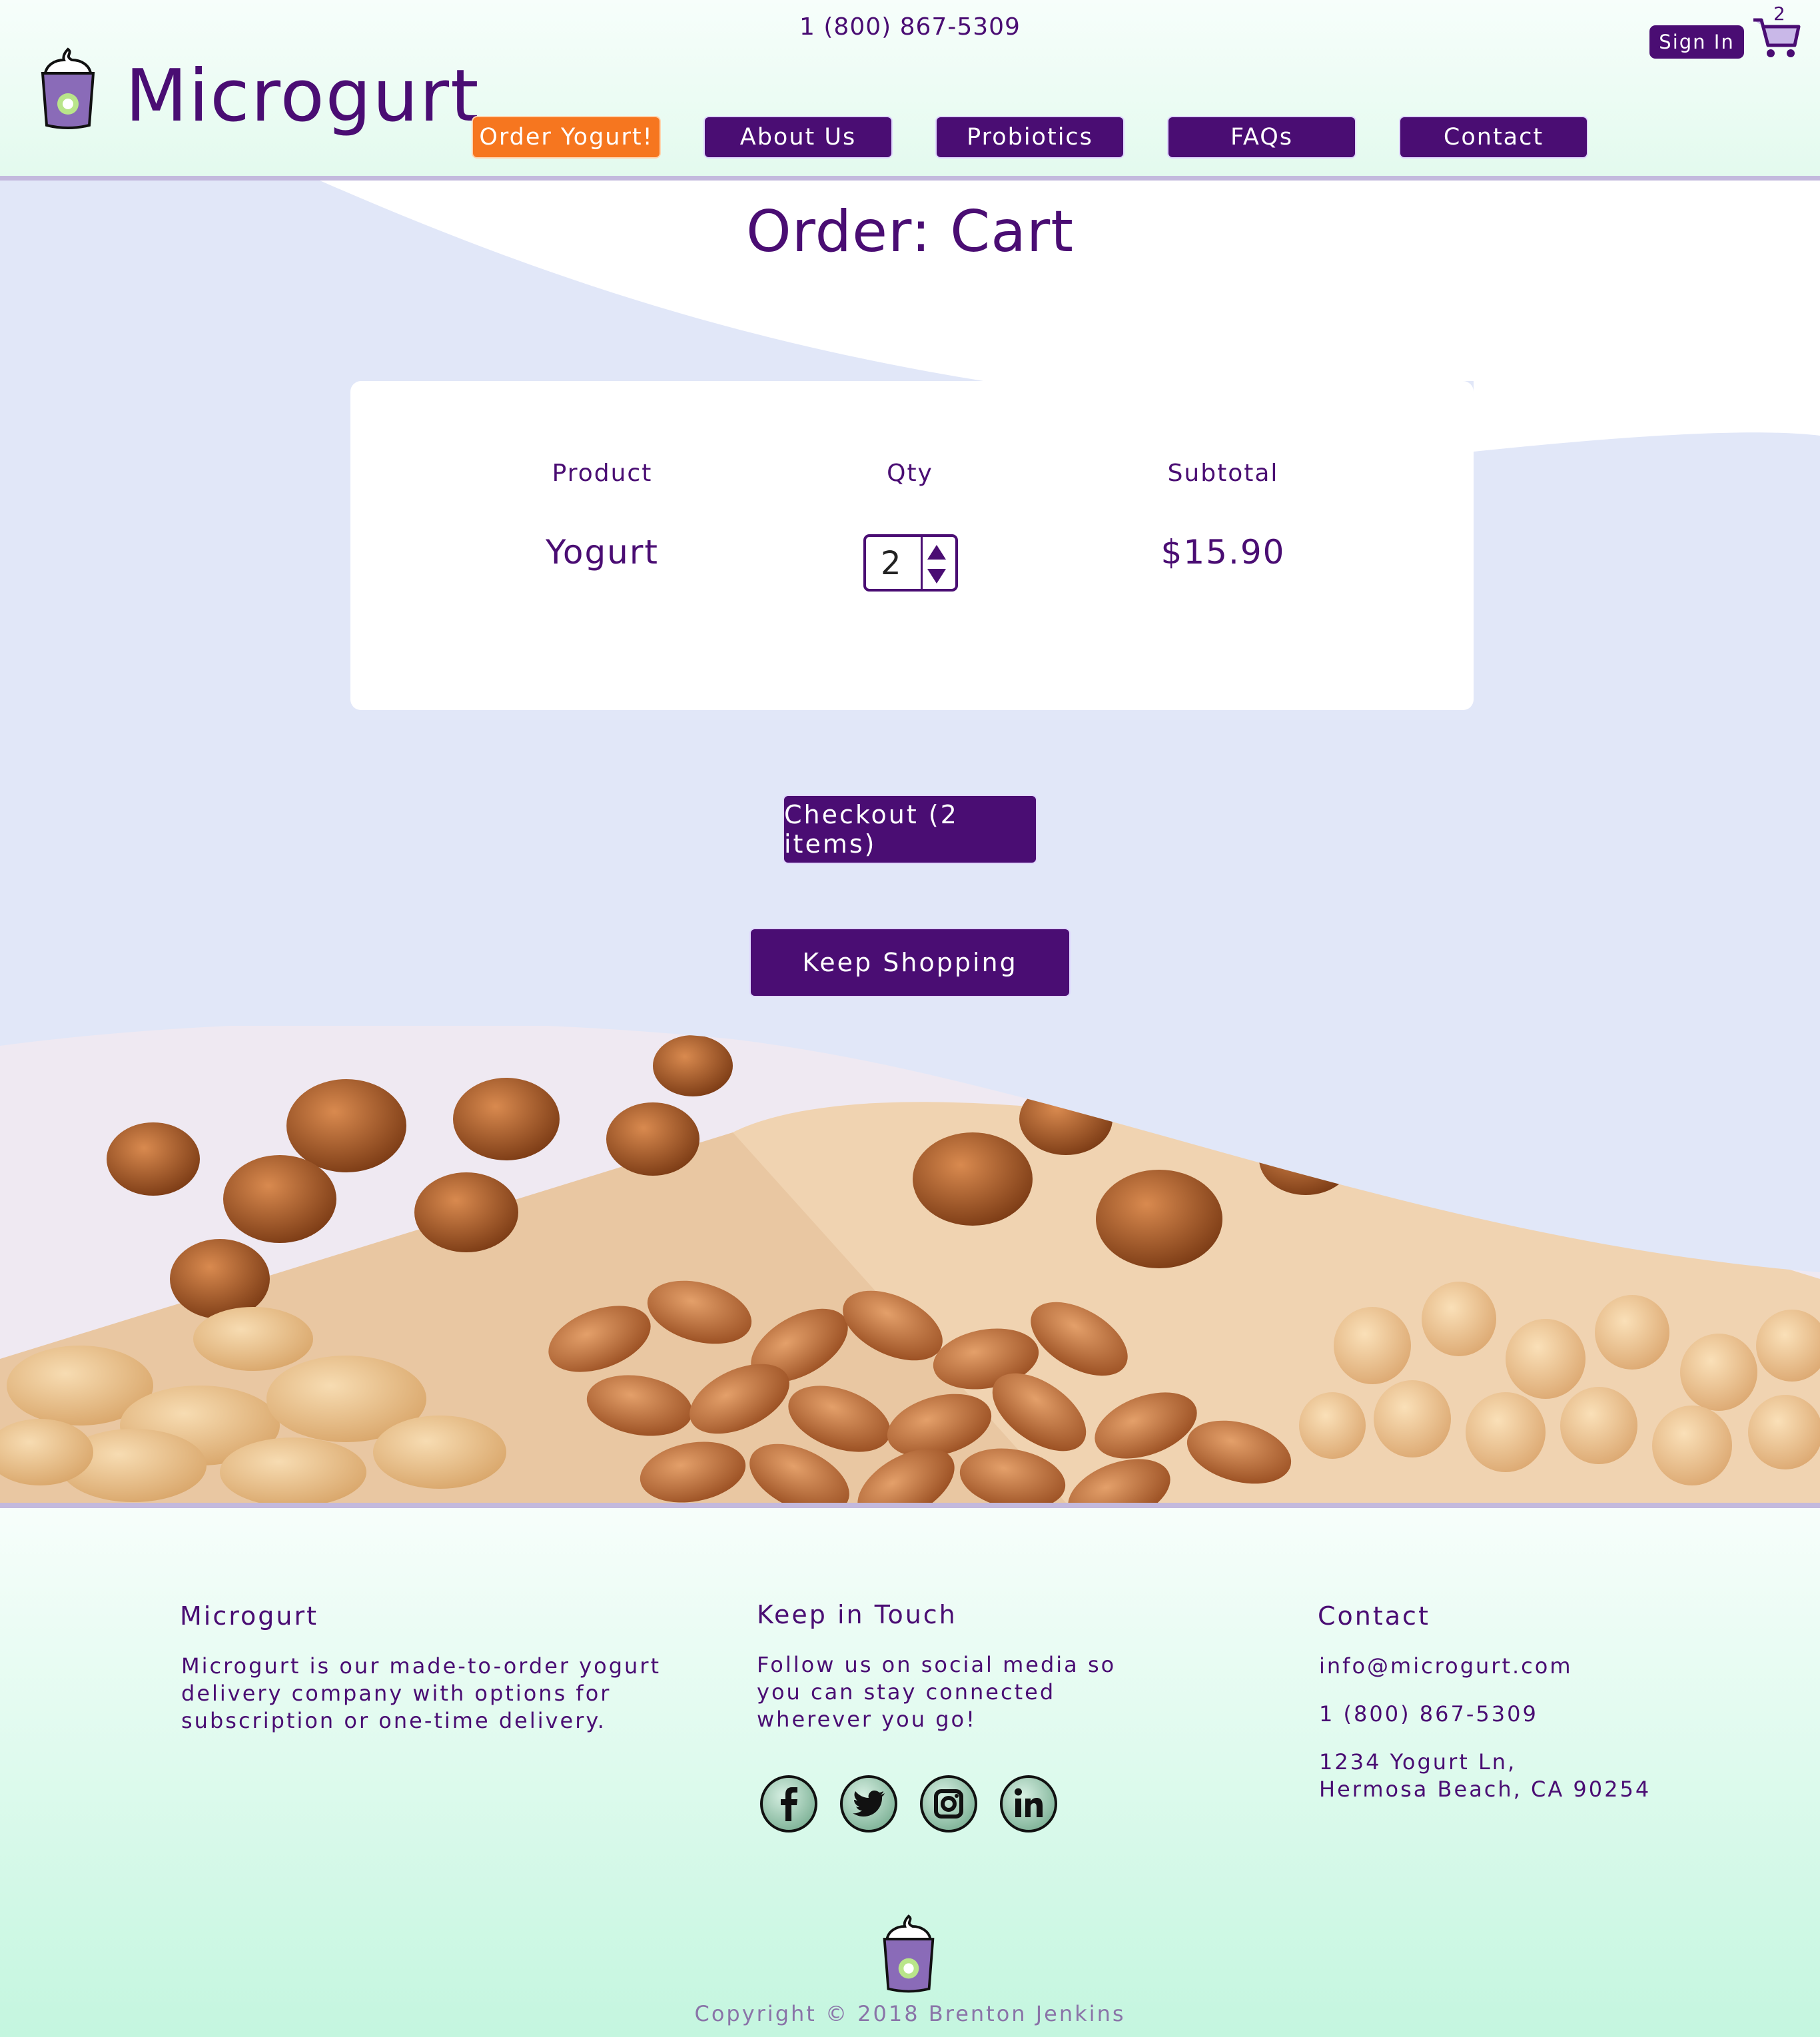 The width and height of the screenshot is (1820, 2037). What do you see at coordinates (1261, 137) in the screenshot?
I see `nav-faqs-button: FAQs` at bounding box center [1261, 137].